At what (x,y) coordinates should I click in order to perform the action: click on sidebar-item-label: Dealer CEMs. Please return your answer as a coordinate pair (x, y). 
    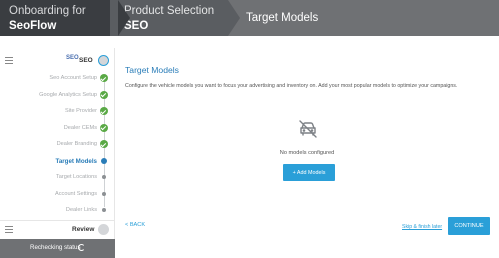
    Looking at the image, I should click on (80, 127).